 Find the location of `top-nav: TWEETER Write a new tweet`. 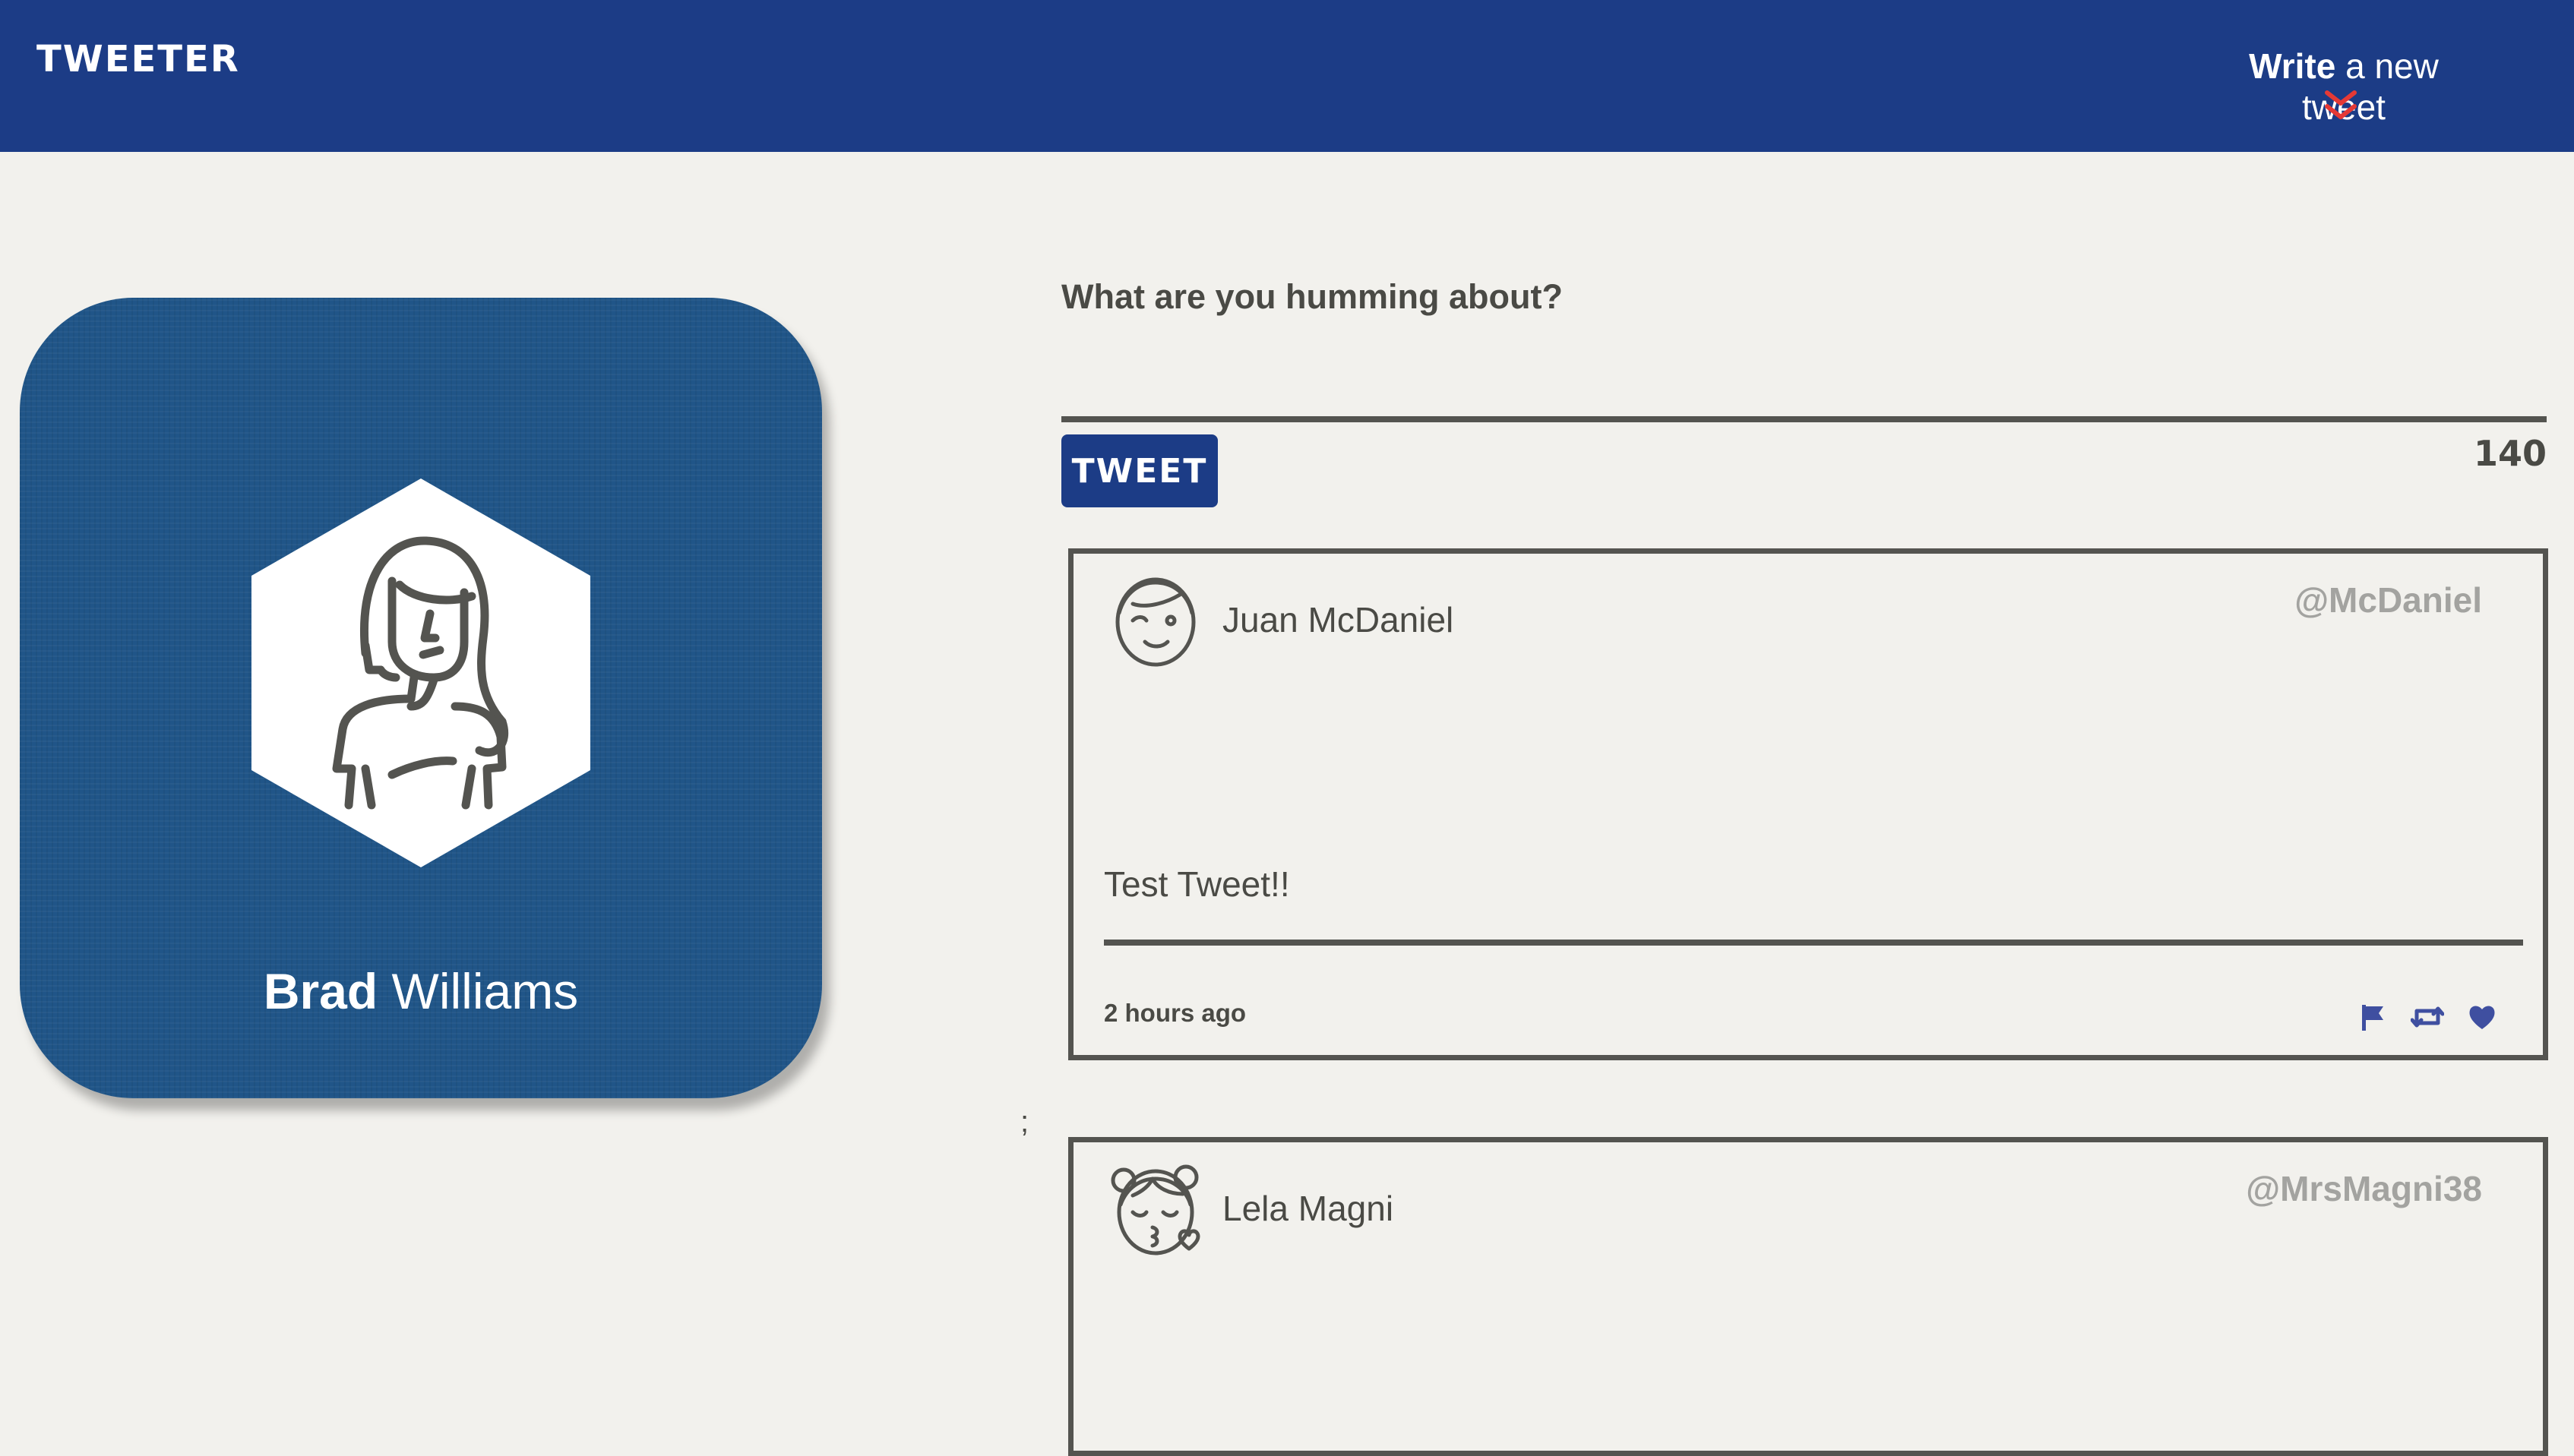

top-nav: TWEETER Write a new tweet is located at coordinates (1287, 76).